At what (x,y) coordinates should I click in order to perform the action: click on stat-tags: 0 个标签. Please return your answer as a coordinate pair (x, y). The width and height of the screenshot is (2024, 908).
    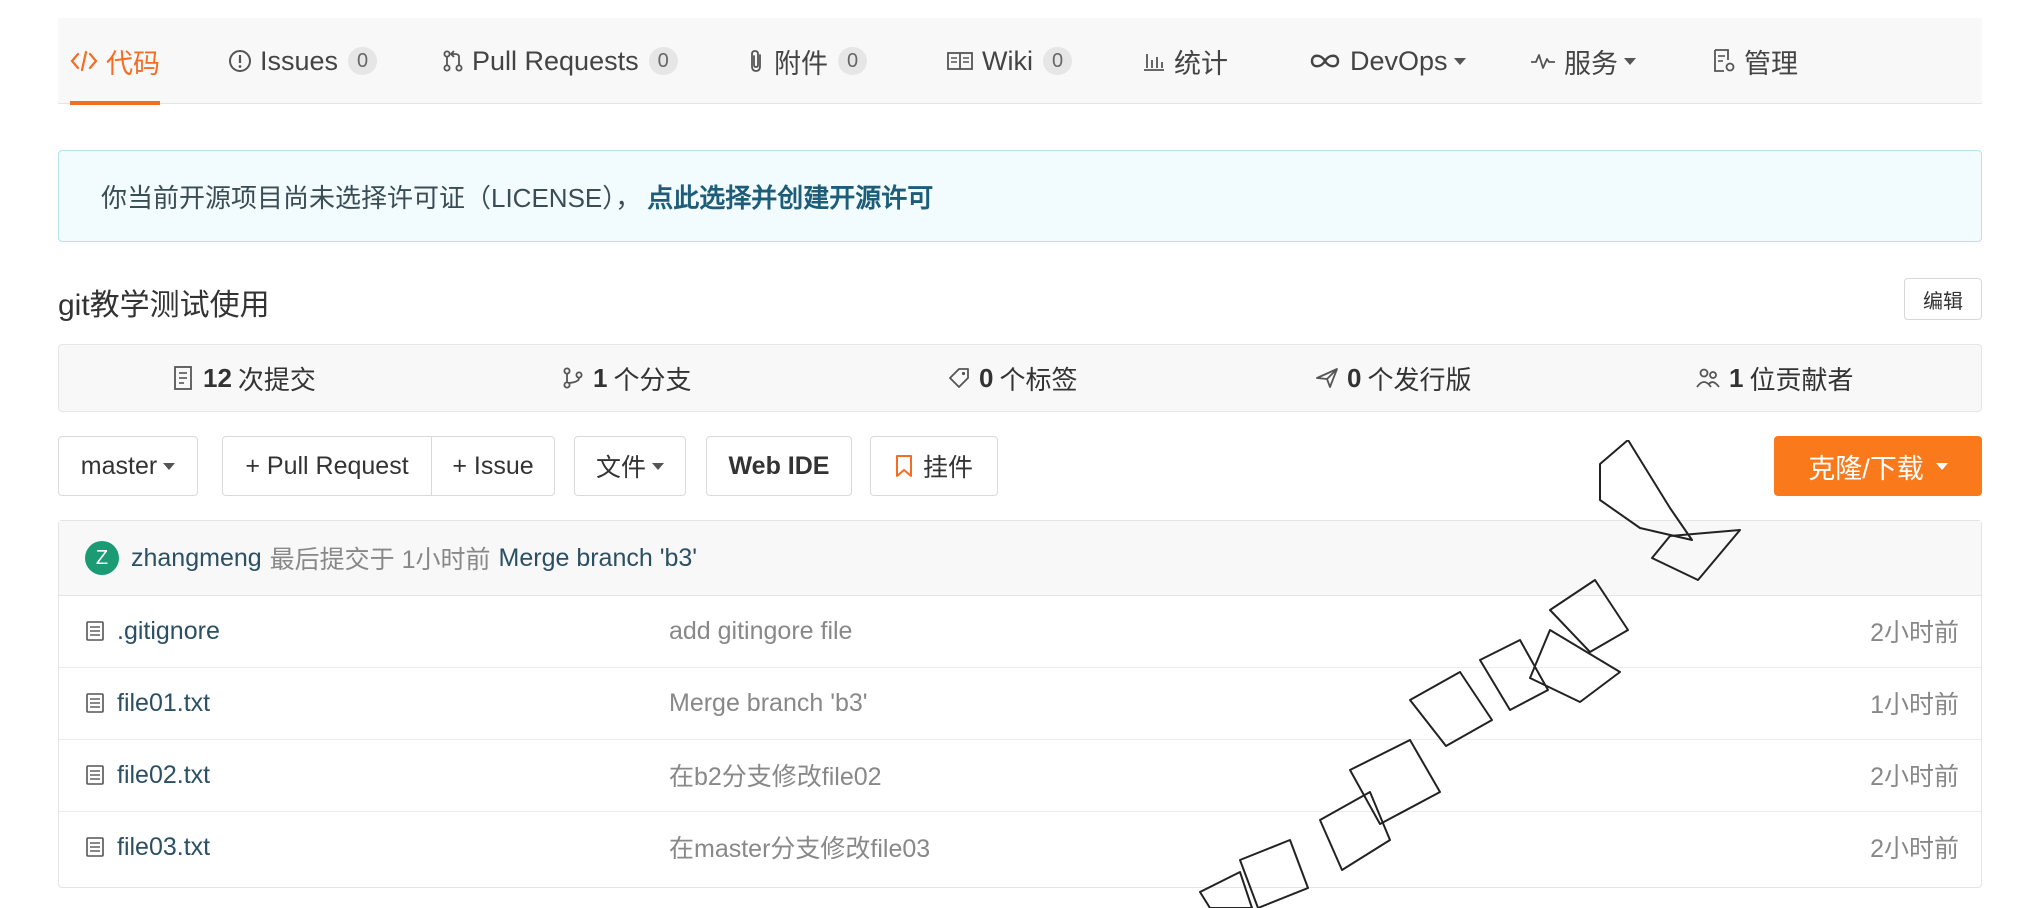
    Looking at the image, I should click on (1012, 378).